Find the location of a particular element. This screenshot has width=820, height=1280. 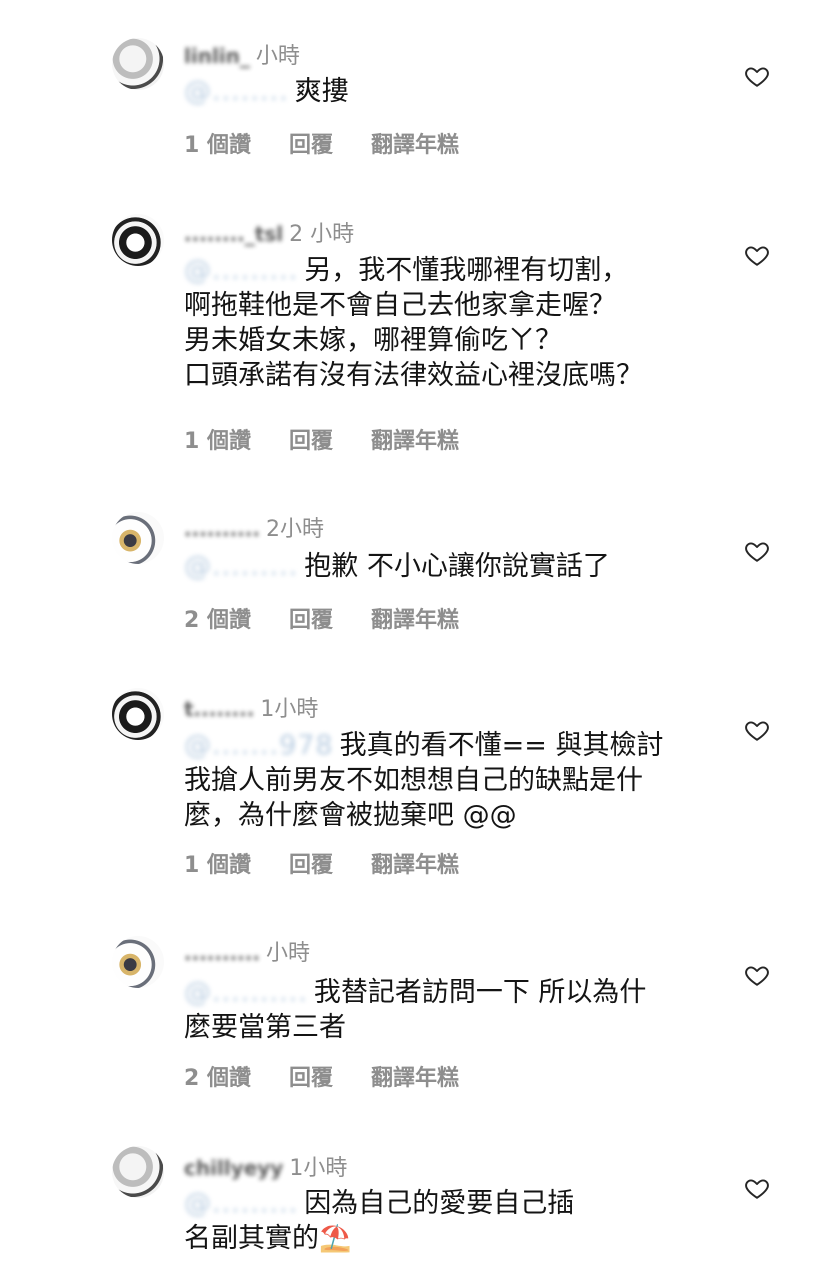

timestamp: 2小時 is located at coordinates (294, 529).